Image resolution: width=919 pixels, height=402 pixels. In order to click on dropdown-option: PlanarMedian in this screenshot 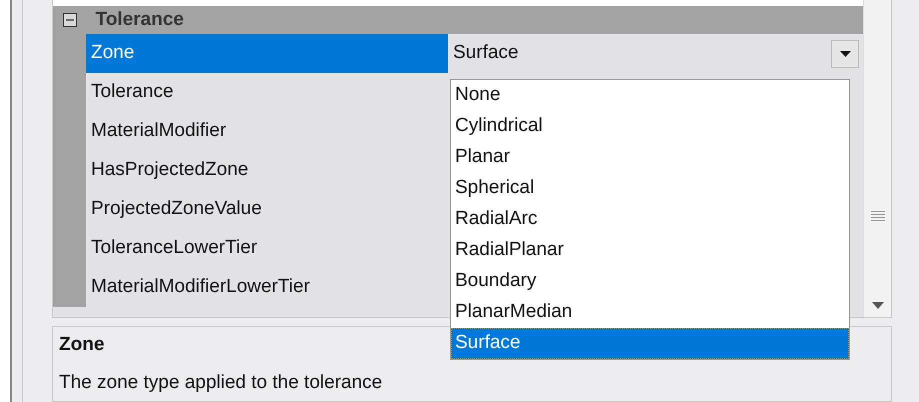, I will do `click(650, 312)`.